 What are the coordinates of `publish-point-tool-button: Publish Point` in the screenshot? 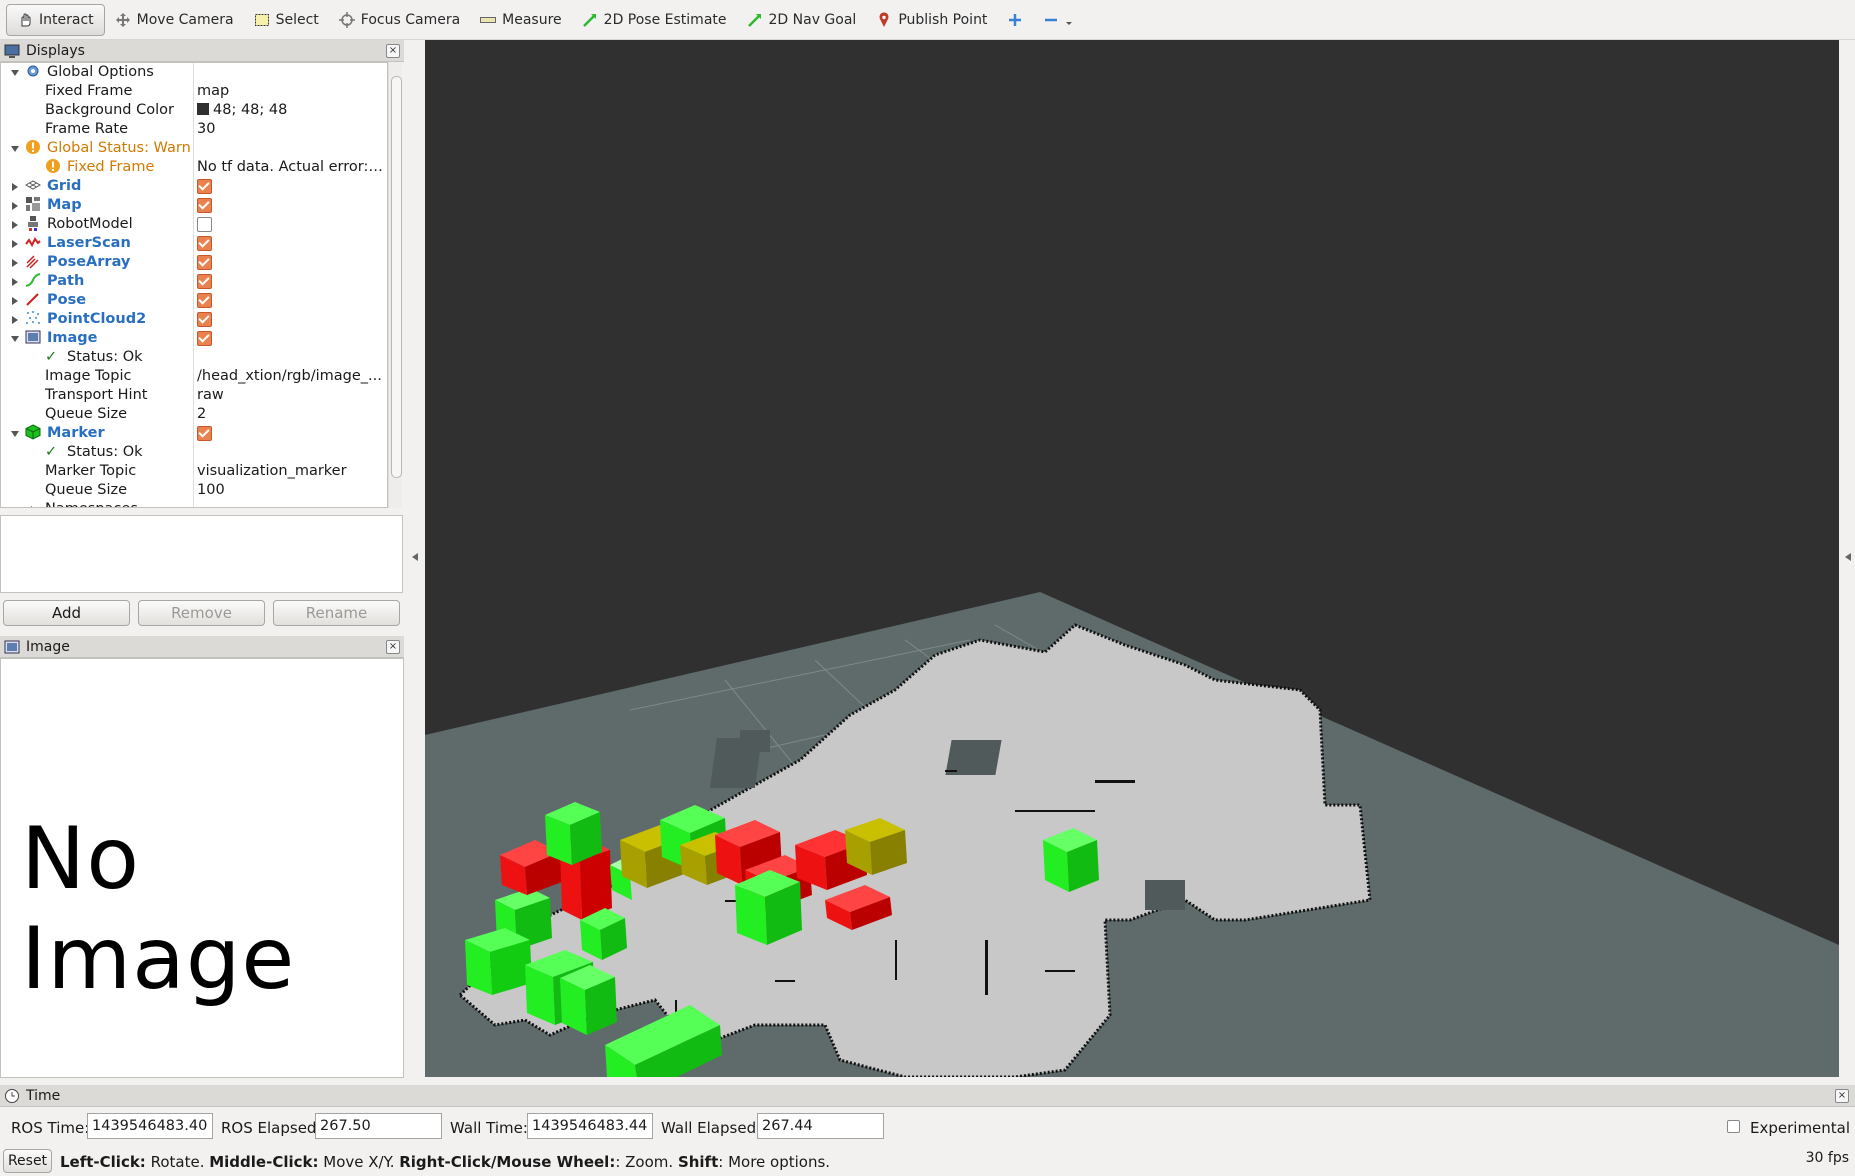 It's located at (931, 20).